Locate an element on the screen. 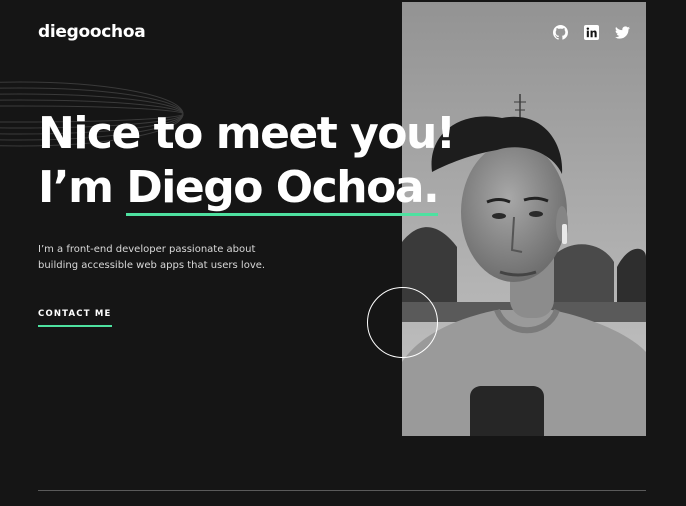 Image resolution: width=686 pixels, height=506 pixels. hero-headline: Nice to meet you! I’m Diego Ochoa. is located at coordinates (258, 166).